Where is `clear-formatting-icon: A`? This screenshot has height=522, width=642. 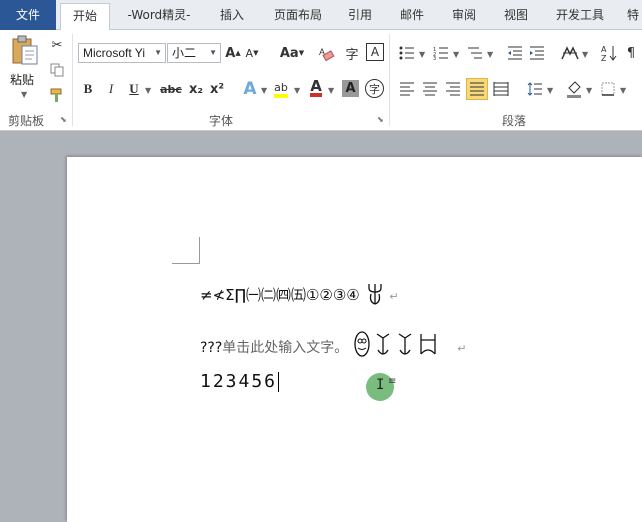
clear-formatting-icon: A is located at coordinates (327, 53).